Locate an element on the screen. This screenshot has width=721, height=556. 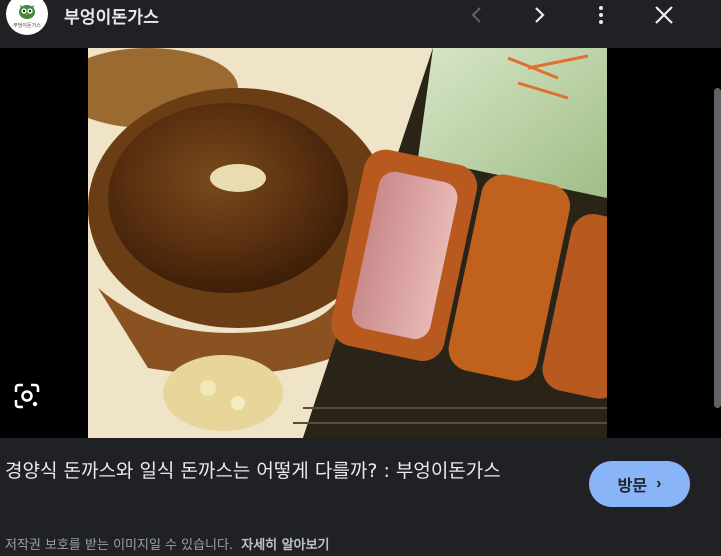
more-vert-icon is located at coordinates (601, 15).